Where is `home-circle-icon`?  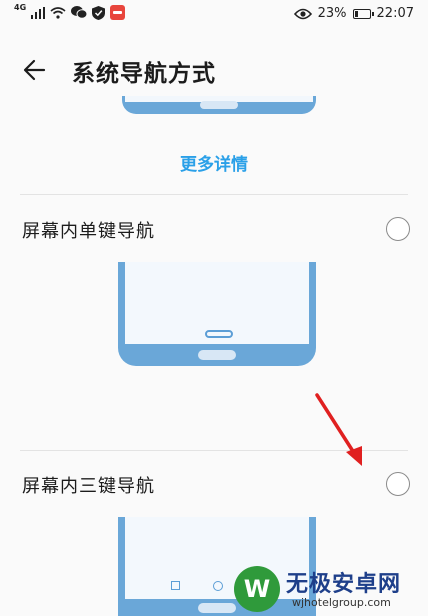 home-circle-icon is located at coordinates (218, 586).